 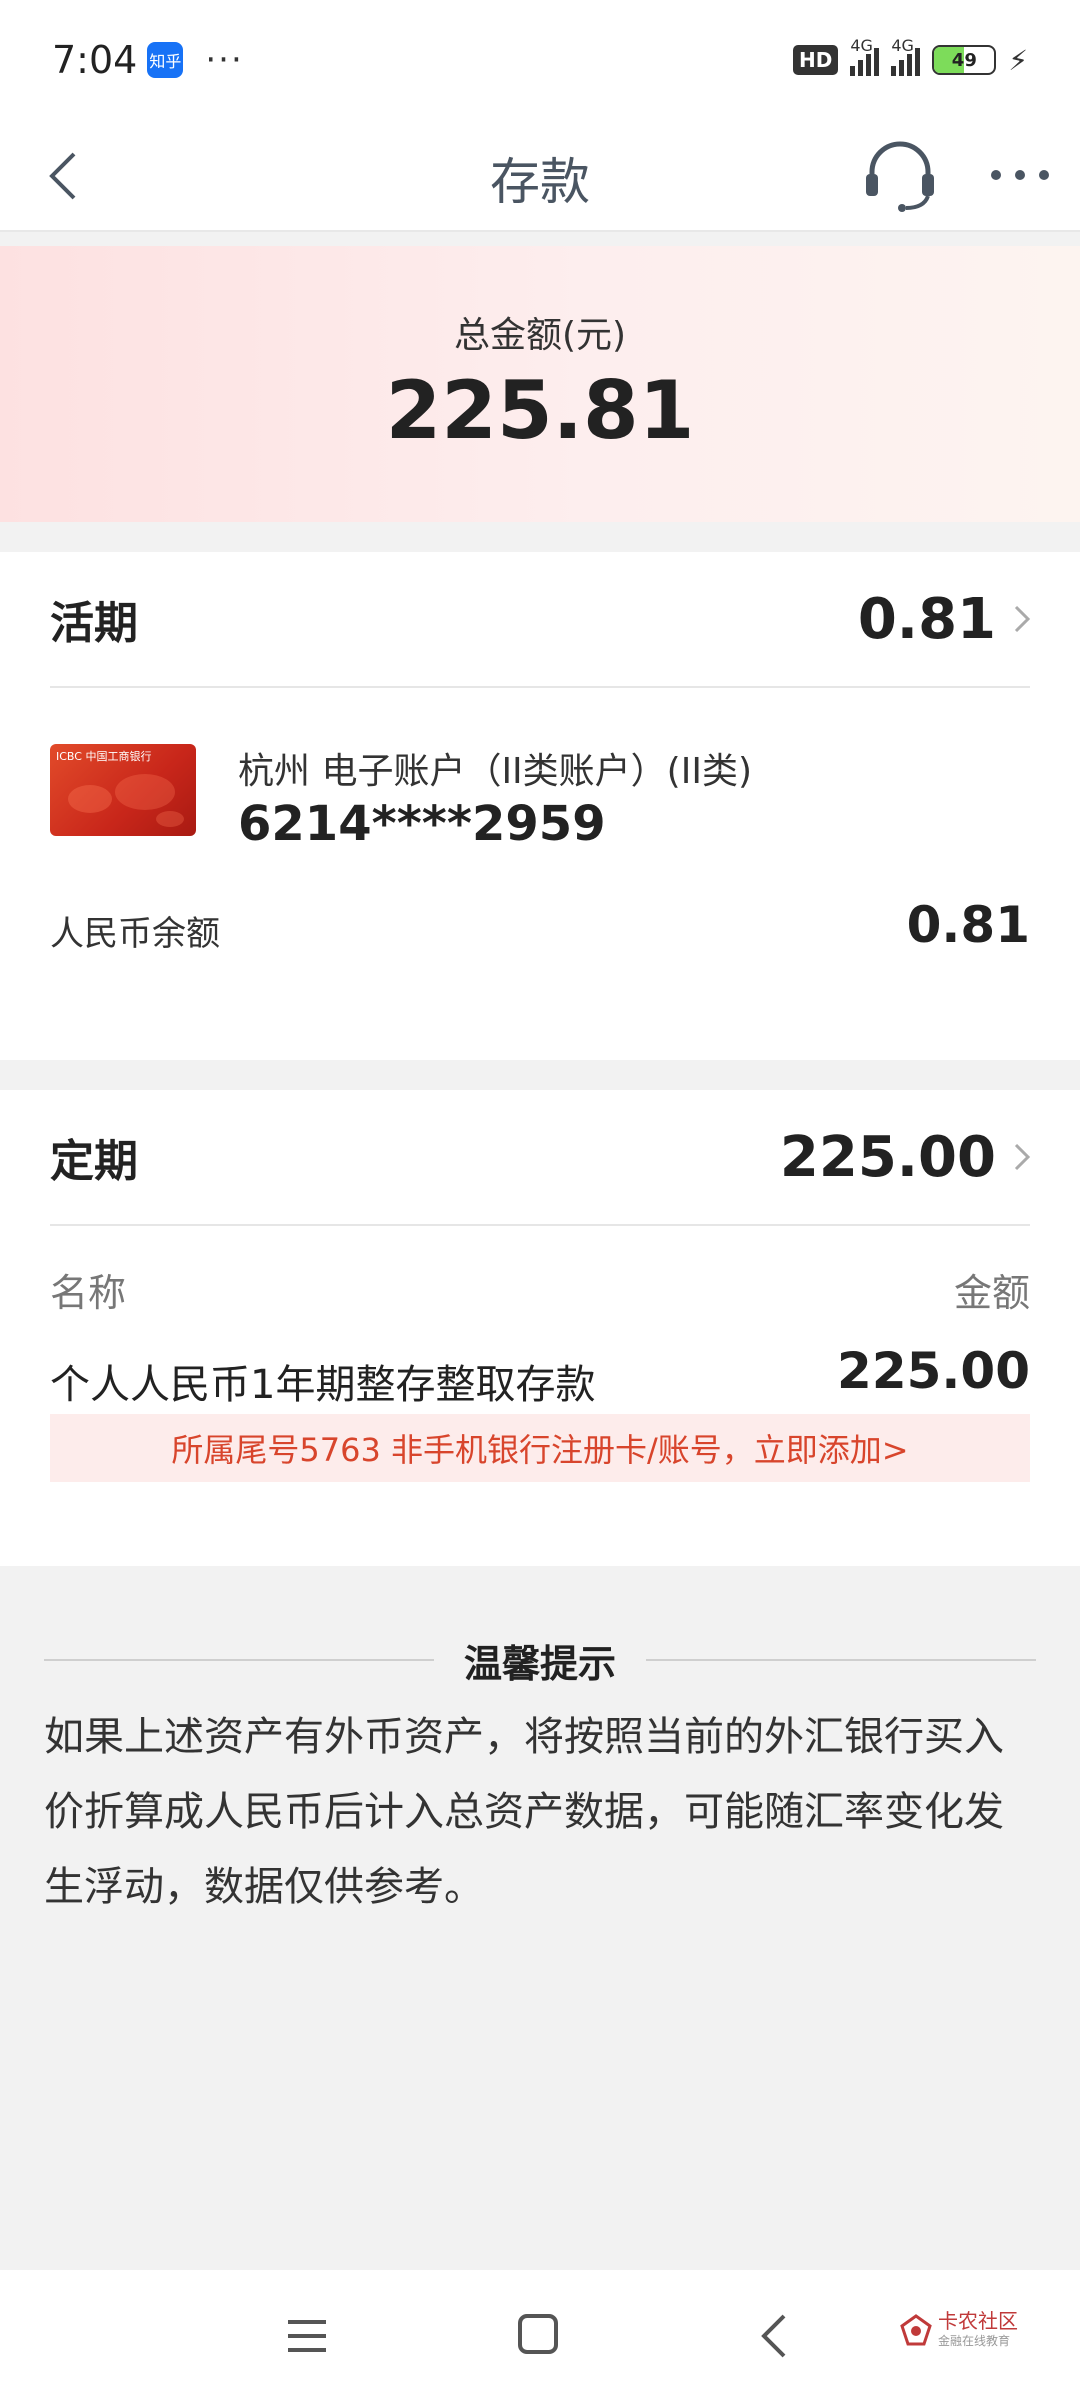 What do you see at coordinates (861, 45) in the screenshot?
I see `network-type-1: 4G` at bounding box center [861, 45].